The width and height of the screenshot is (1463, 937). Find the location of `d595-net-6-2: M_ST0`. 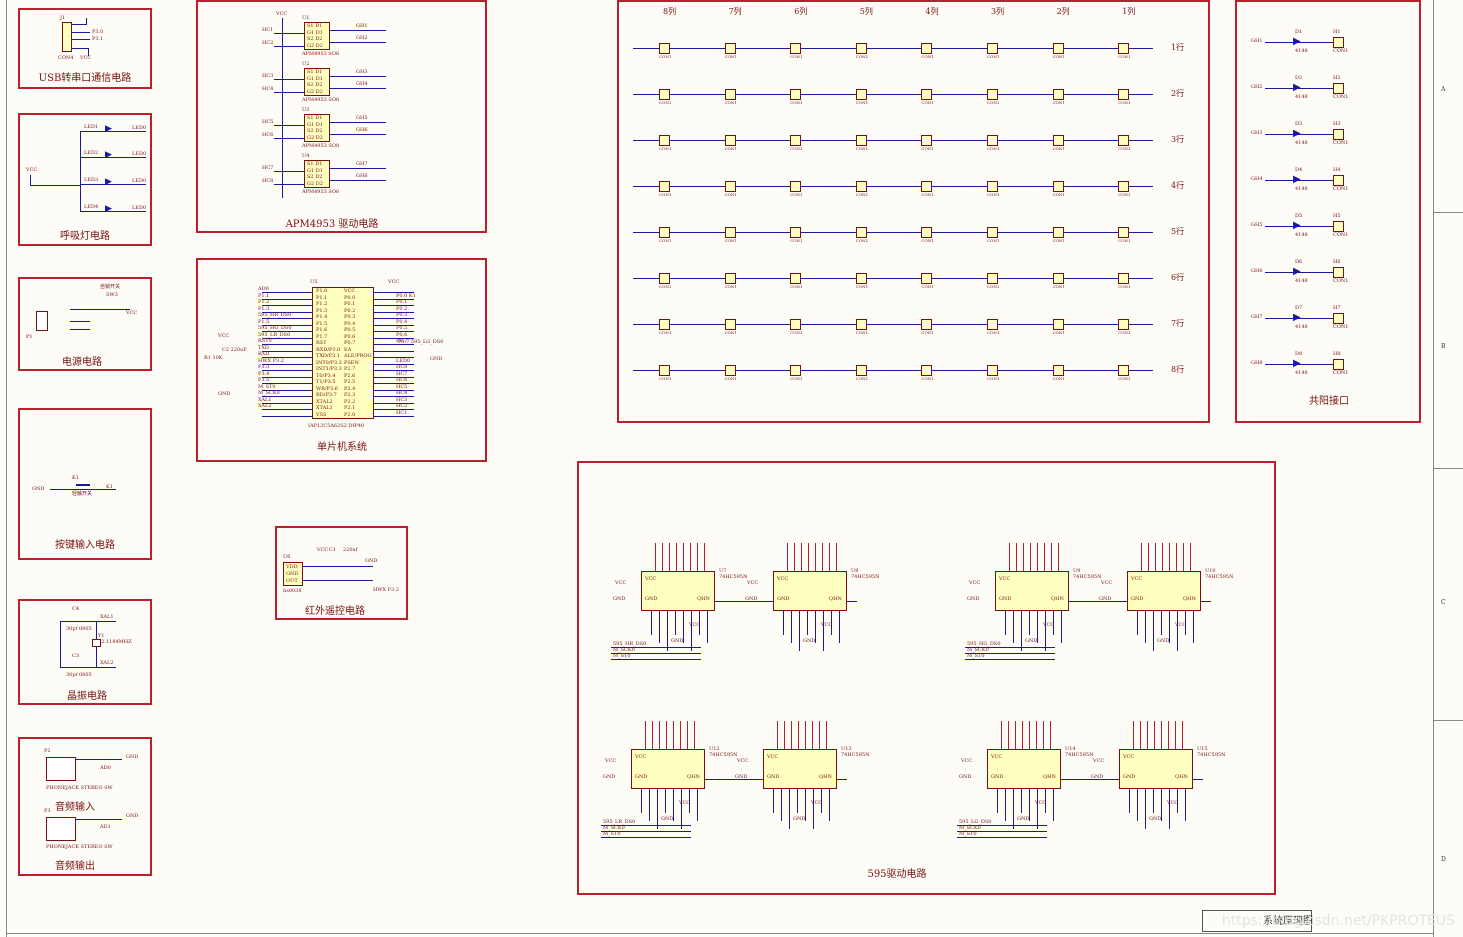

d595-net-6-2: M_ST0 is located at coordinates (968, 834).